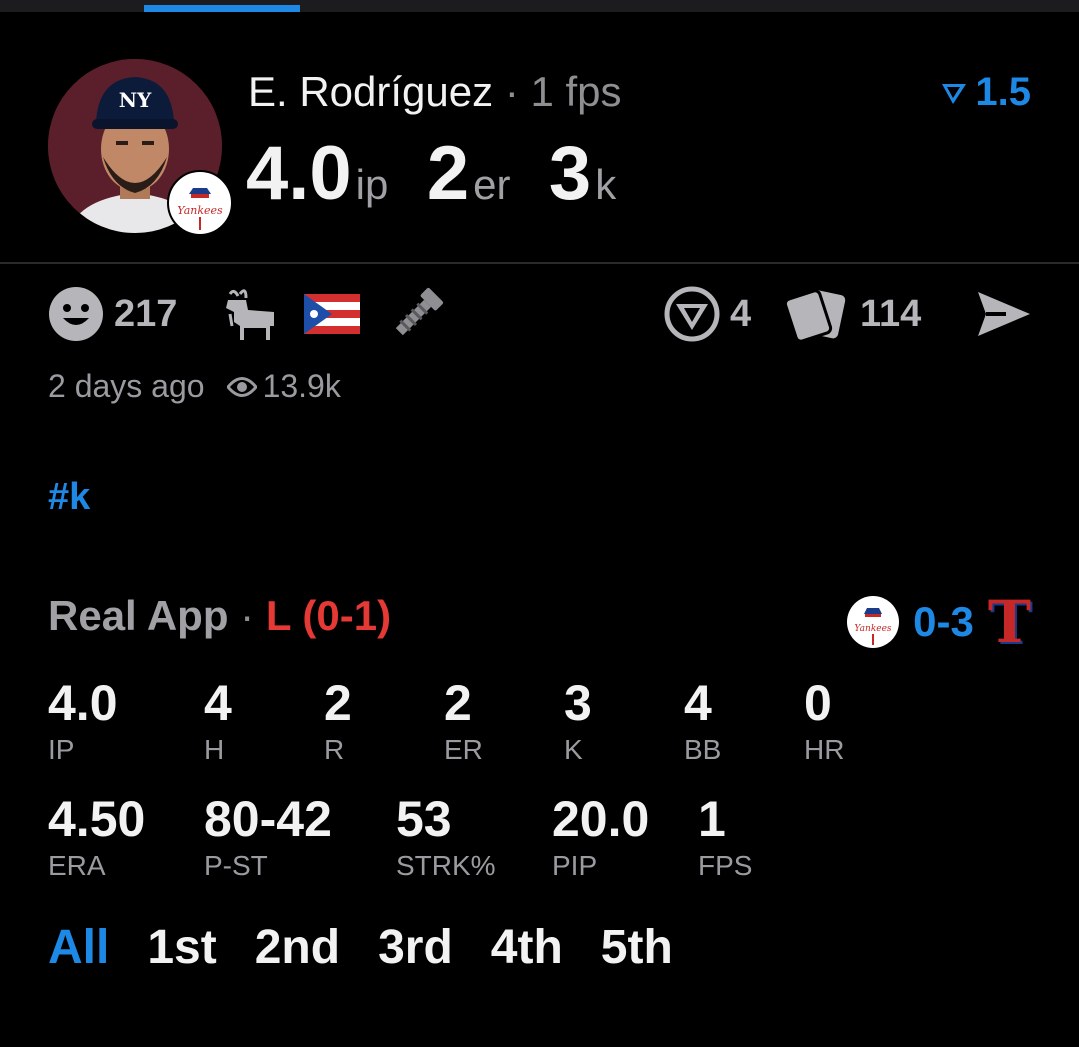 The height and width of the screenshot is (1047, 1079). Describe the element at coordinates (241, 386) in the screenshot. I see `eye-icon` at that location.